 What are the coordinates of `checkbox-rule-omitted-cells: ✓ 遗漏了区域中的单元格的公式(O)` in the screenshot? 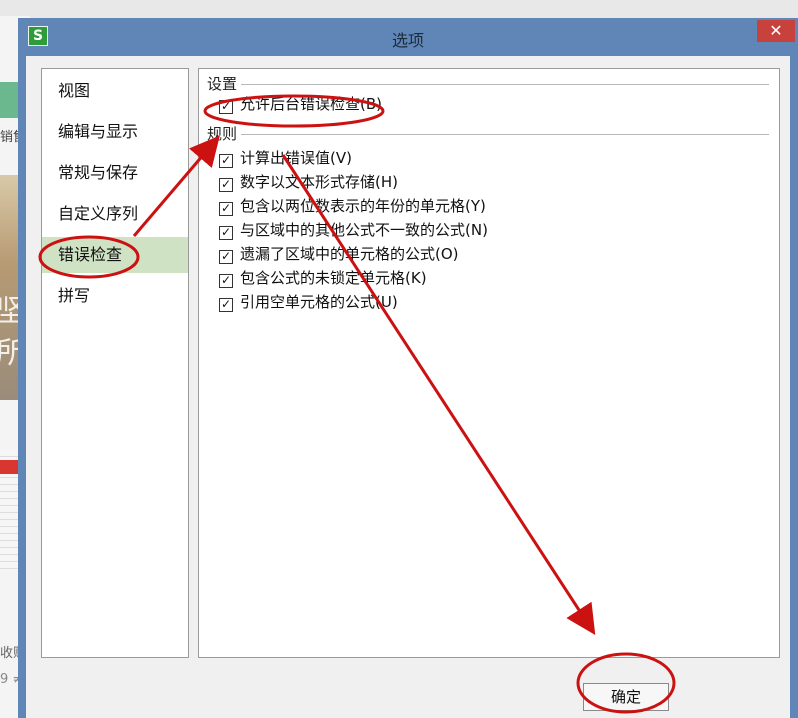 It's located at (339, 254).